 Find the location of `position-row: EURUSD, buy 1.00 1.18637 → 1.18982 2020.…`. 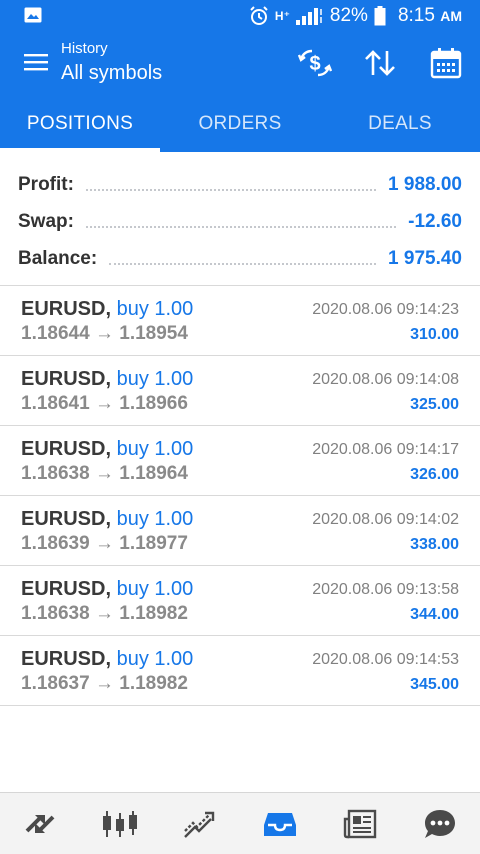

position-row: EURUSD, buy 1.00 1.18637 → 1.18982 2020.… is located at coordinates (240, 671).